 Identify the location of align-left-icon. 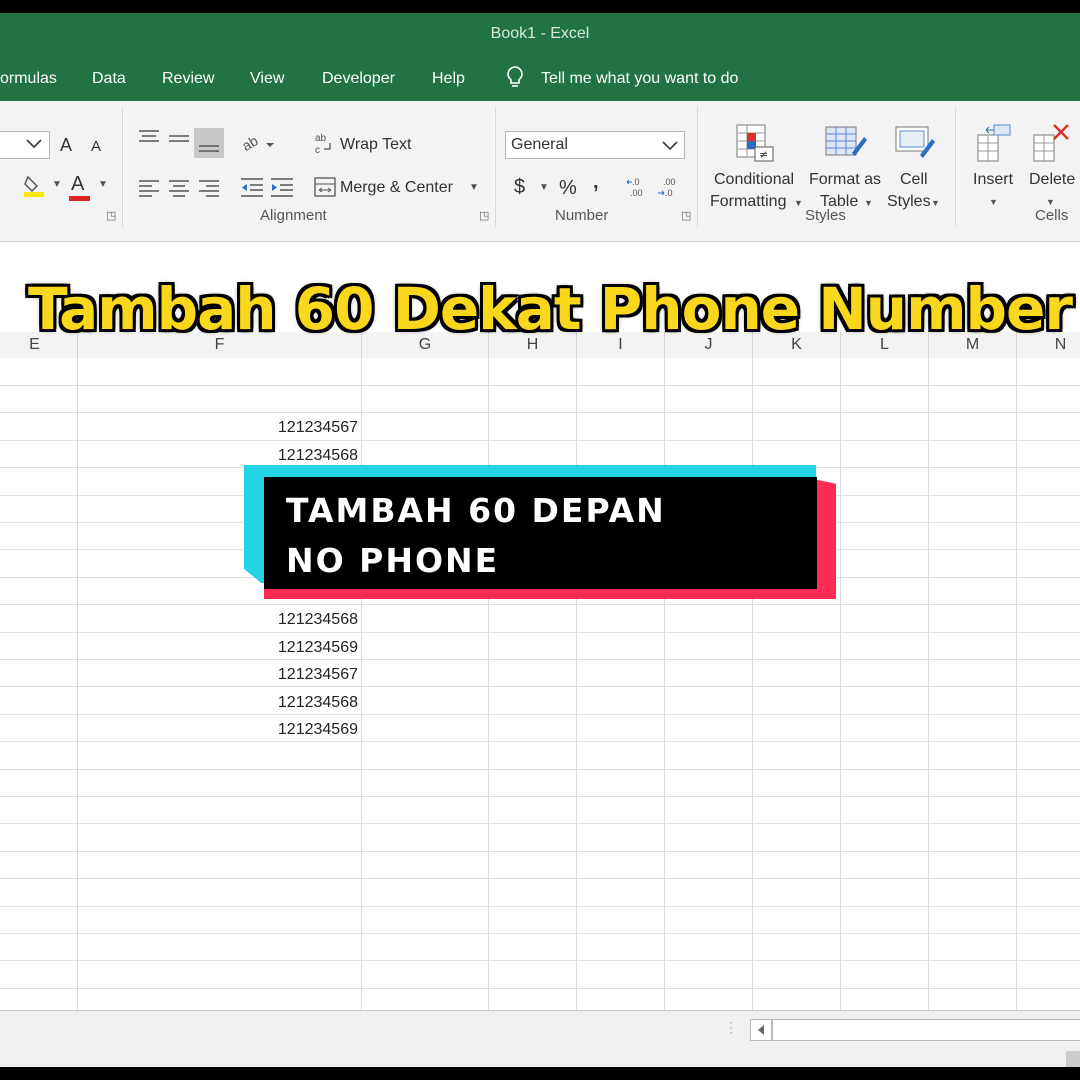
(149, 190).